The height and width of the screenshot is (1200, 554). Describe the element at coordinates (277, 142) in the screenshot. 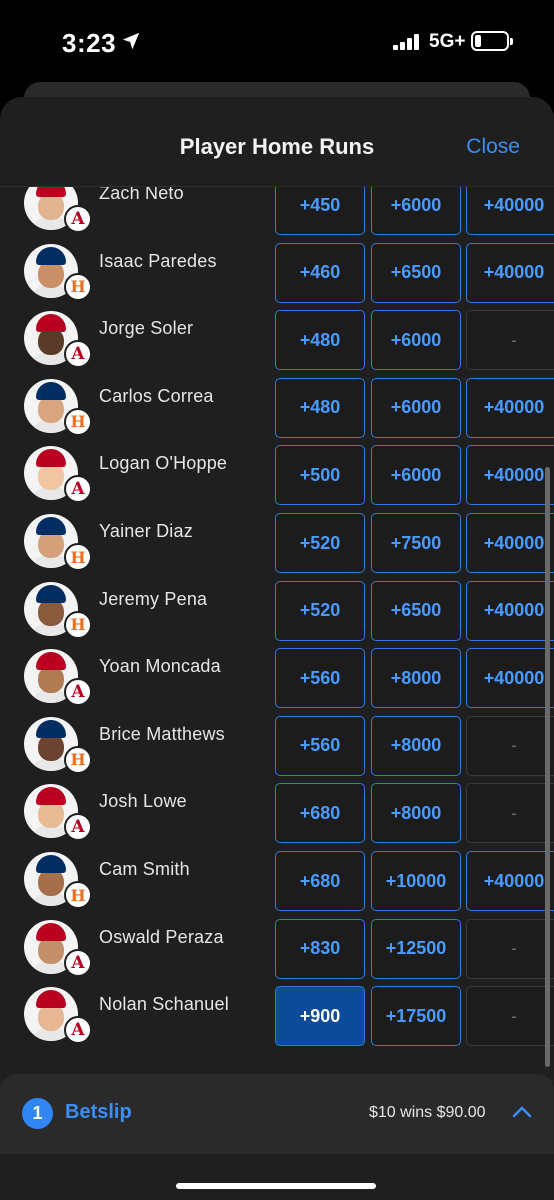

I see `sheet-header: Player Home Runs Close` at that location.